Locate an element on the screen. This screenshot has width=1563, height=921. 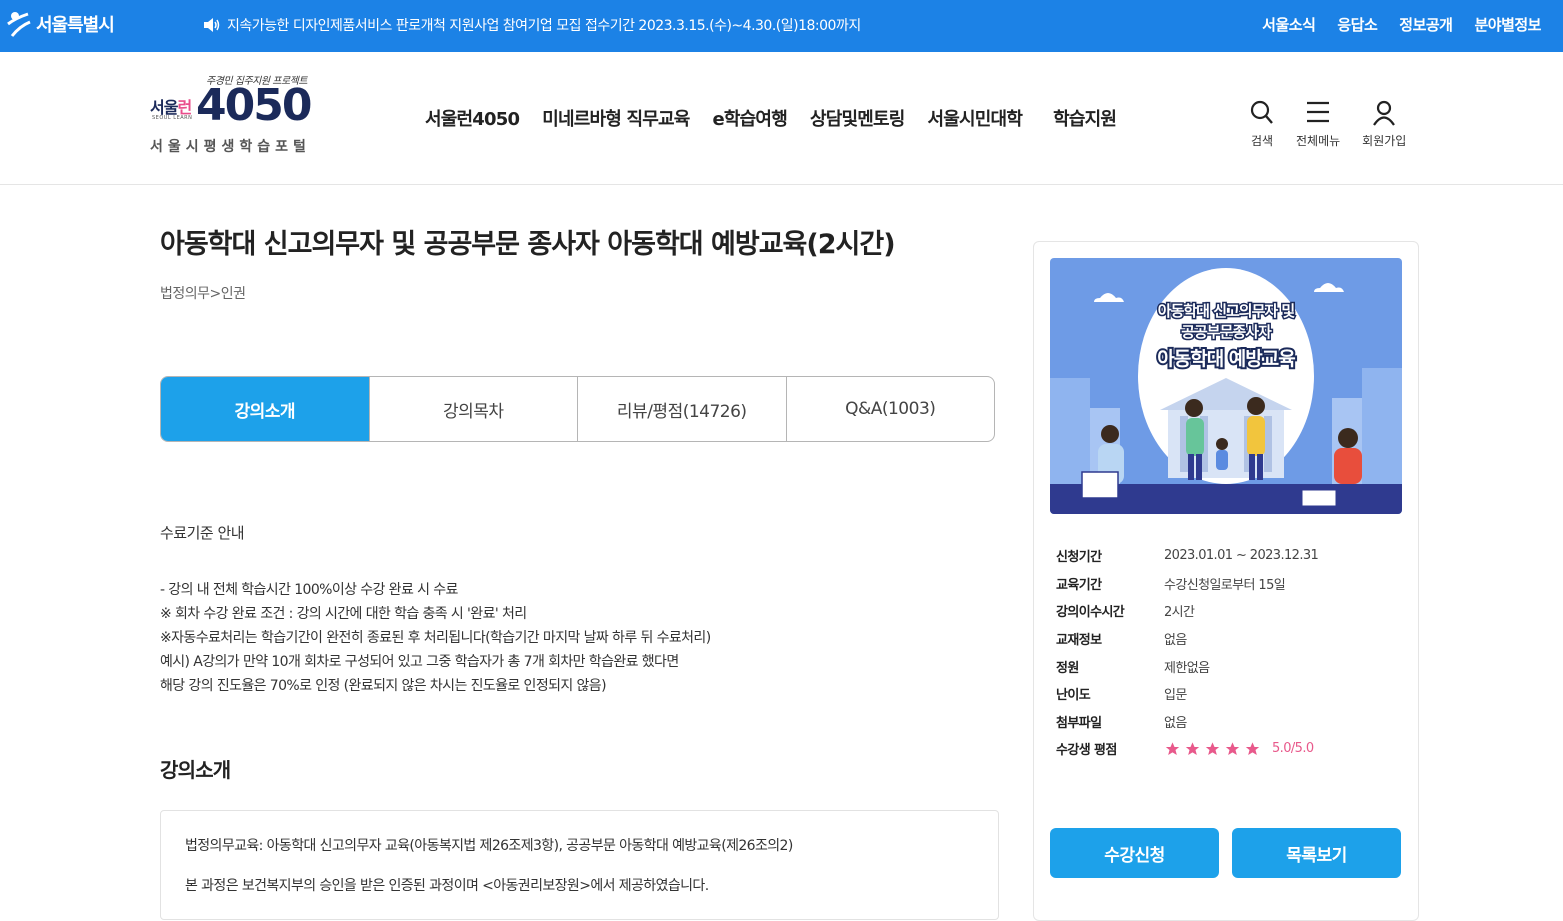
tab-intro: 강의소개 is located at coordinates (265, 409).